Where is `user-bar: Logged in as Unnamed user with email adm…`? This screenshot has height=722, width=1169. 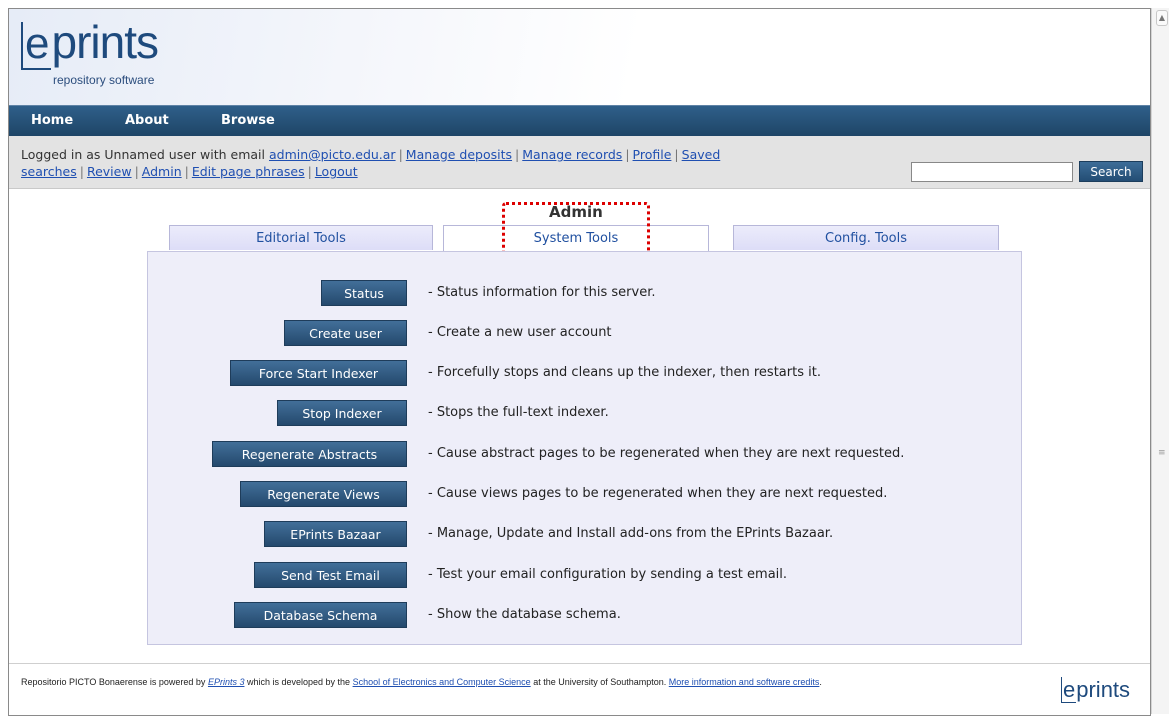
user-bar: Logged in as Unnamed user with email adm… is located at coordinates (579, 162).